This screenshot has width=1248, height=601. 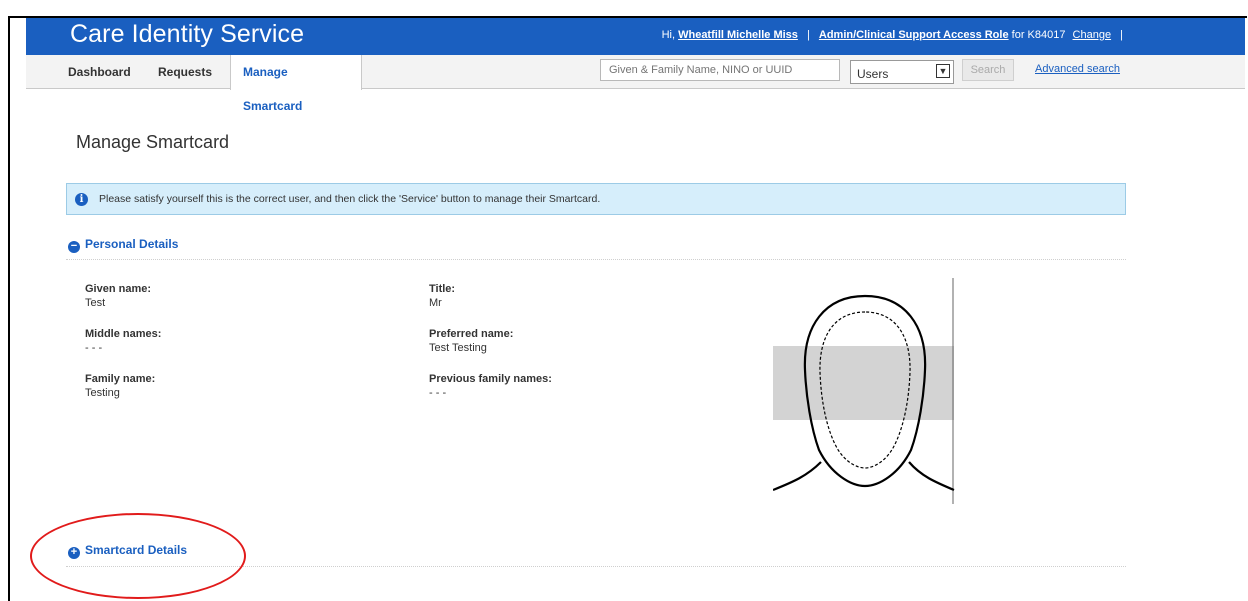 I want to click on user-name-link: Wheatfill Michelle Miss, so click(x=738, y=35).